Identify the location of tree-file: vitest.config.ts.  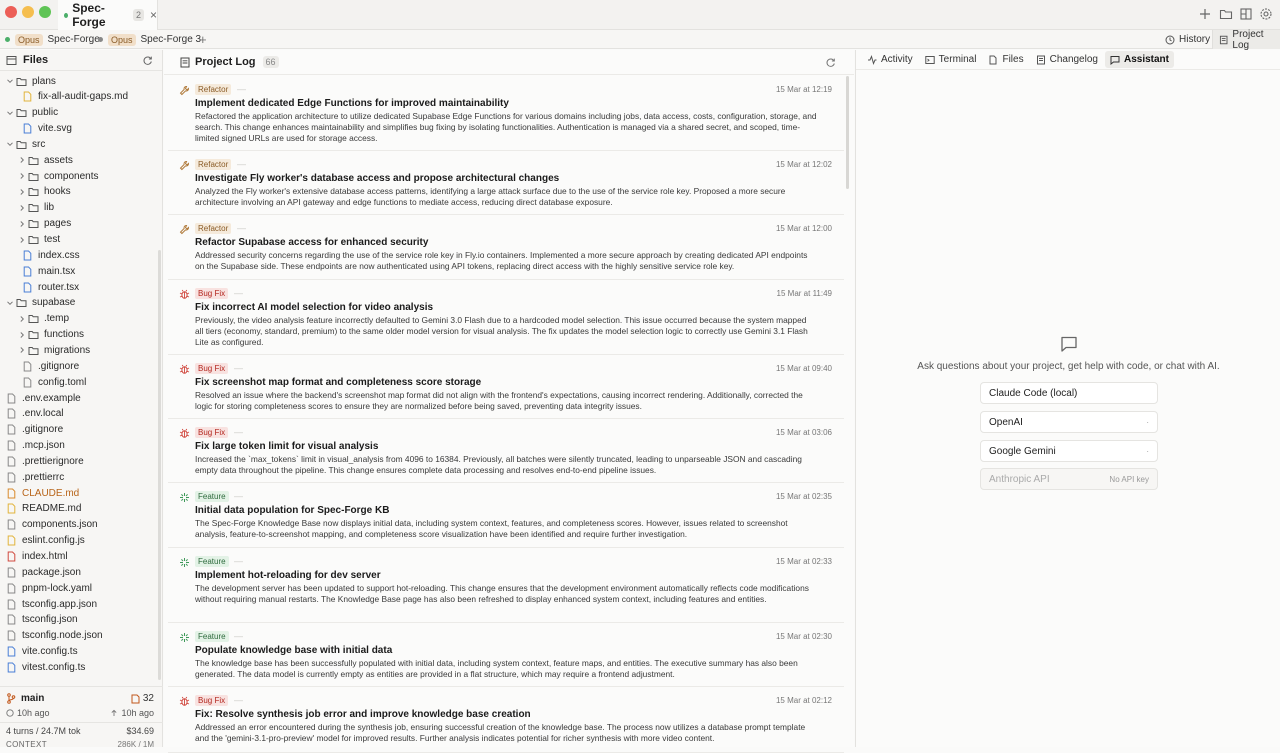
(45, 667).